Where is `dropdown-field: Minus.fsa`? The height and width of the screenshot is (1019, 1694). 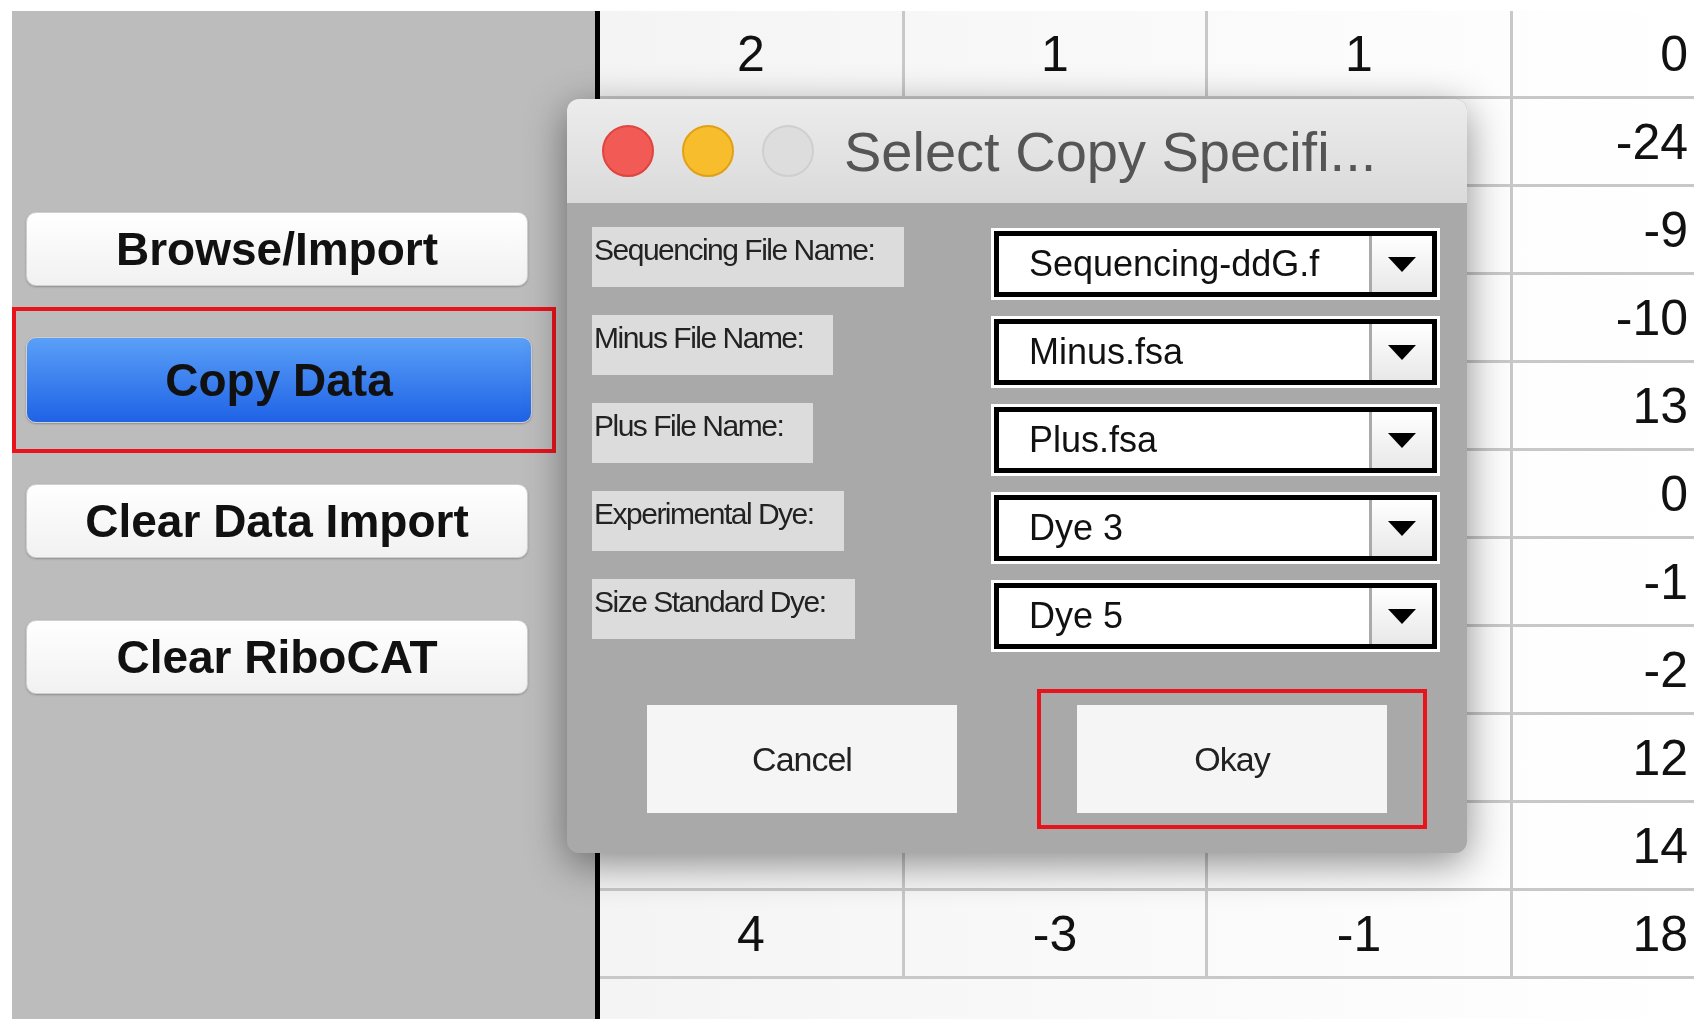
dropdown-field: Minus.fsa is located at coordinates (1215, 352).